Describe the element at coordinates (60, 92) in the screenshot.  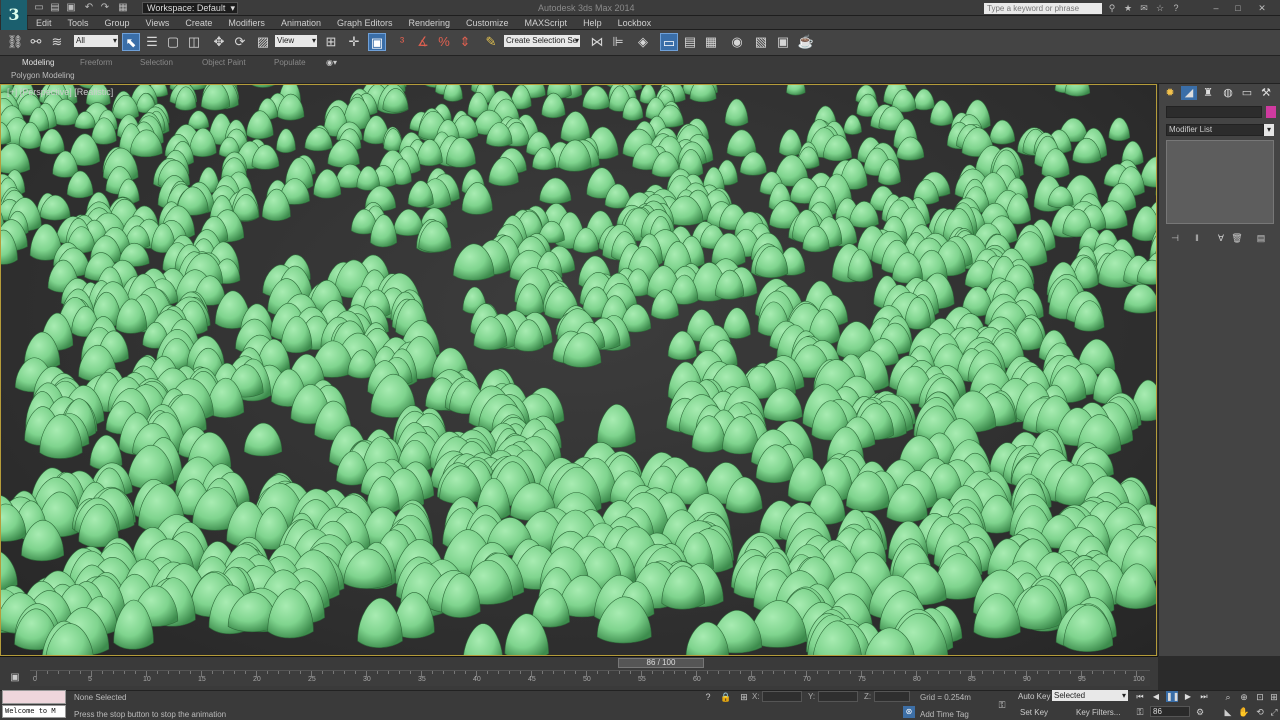
I see `viewport-label: [+] [Perspective] [Realistic]` at that location.